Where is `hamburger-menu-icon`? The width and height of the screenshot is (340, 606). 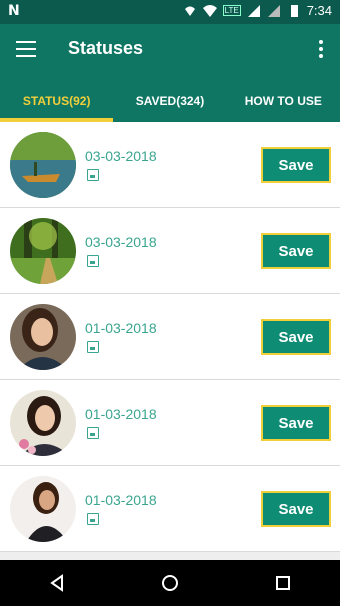 hamburger-menu-icon is located at coordinates (26, 49).